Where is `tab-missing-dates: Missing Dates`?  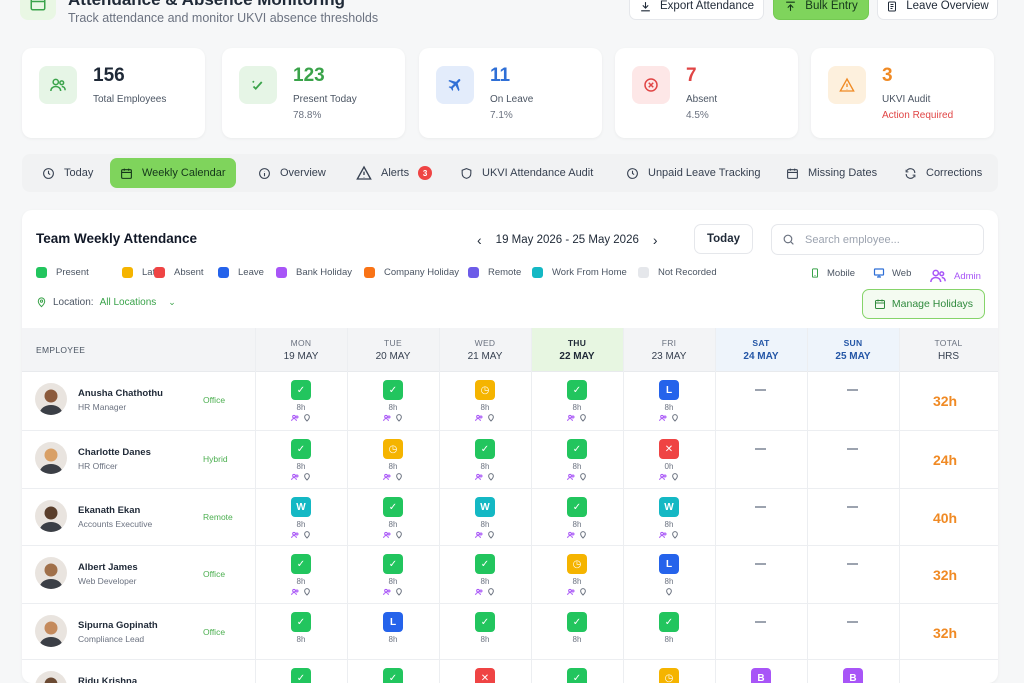
tab-missing-dates: Missing Dates is located at coordinates (831, 173).